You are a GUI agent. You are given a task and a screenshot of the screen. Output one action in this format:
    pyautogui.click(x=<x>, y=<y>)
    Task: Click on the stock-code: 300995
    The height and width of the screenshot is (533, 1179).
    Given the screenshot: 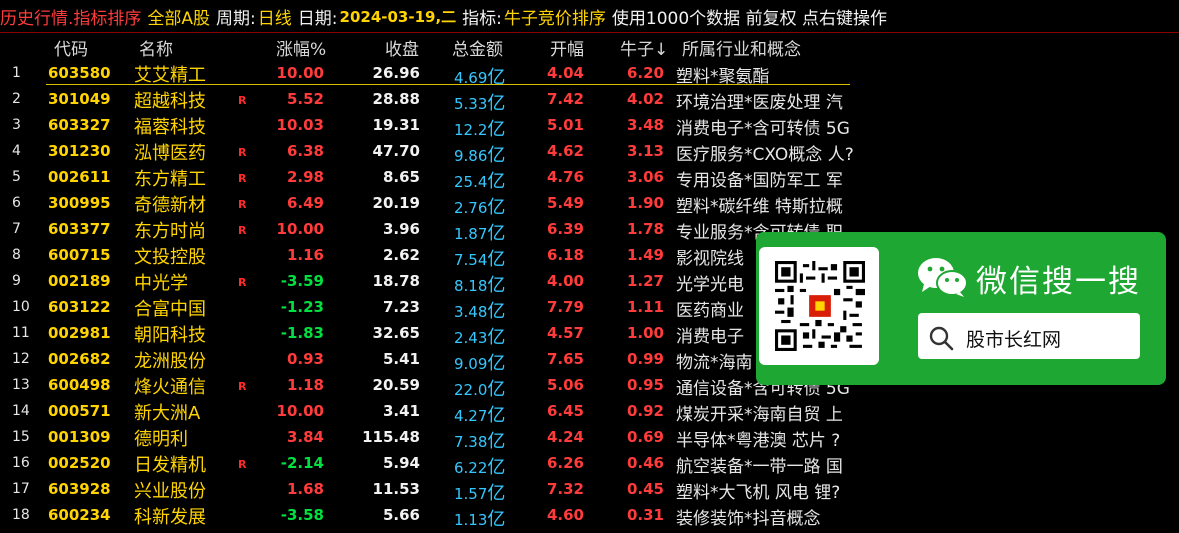 What is the action you would take?
    pyautogui.click(x=79, y=203)
    